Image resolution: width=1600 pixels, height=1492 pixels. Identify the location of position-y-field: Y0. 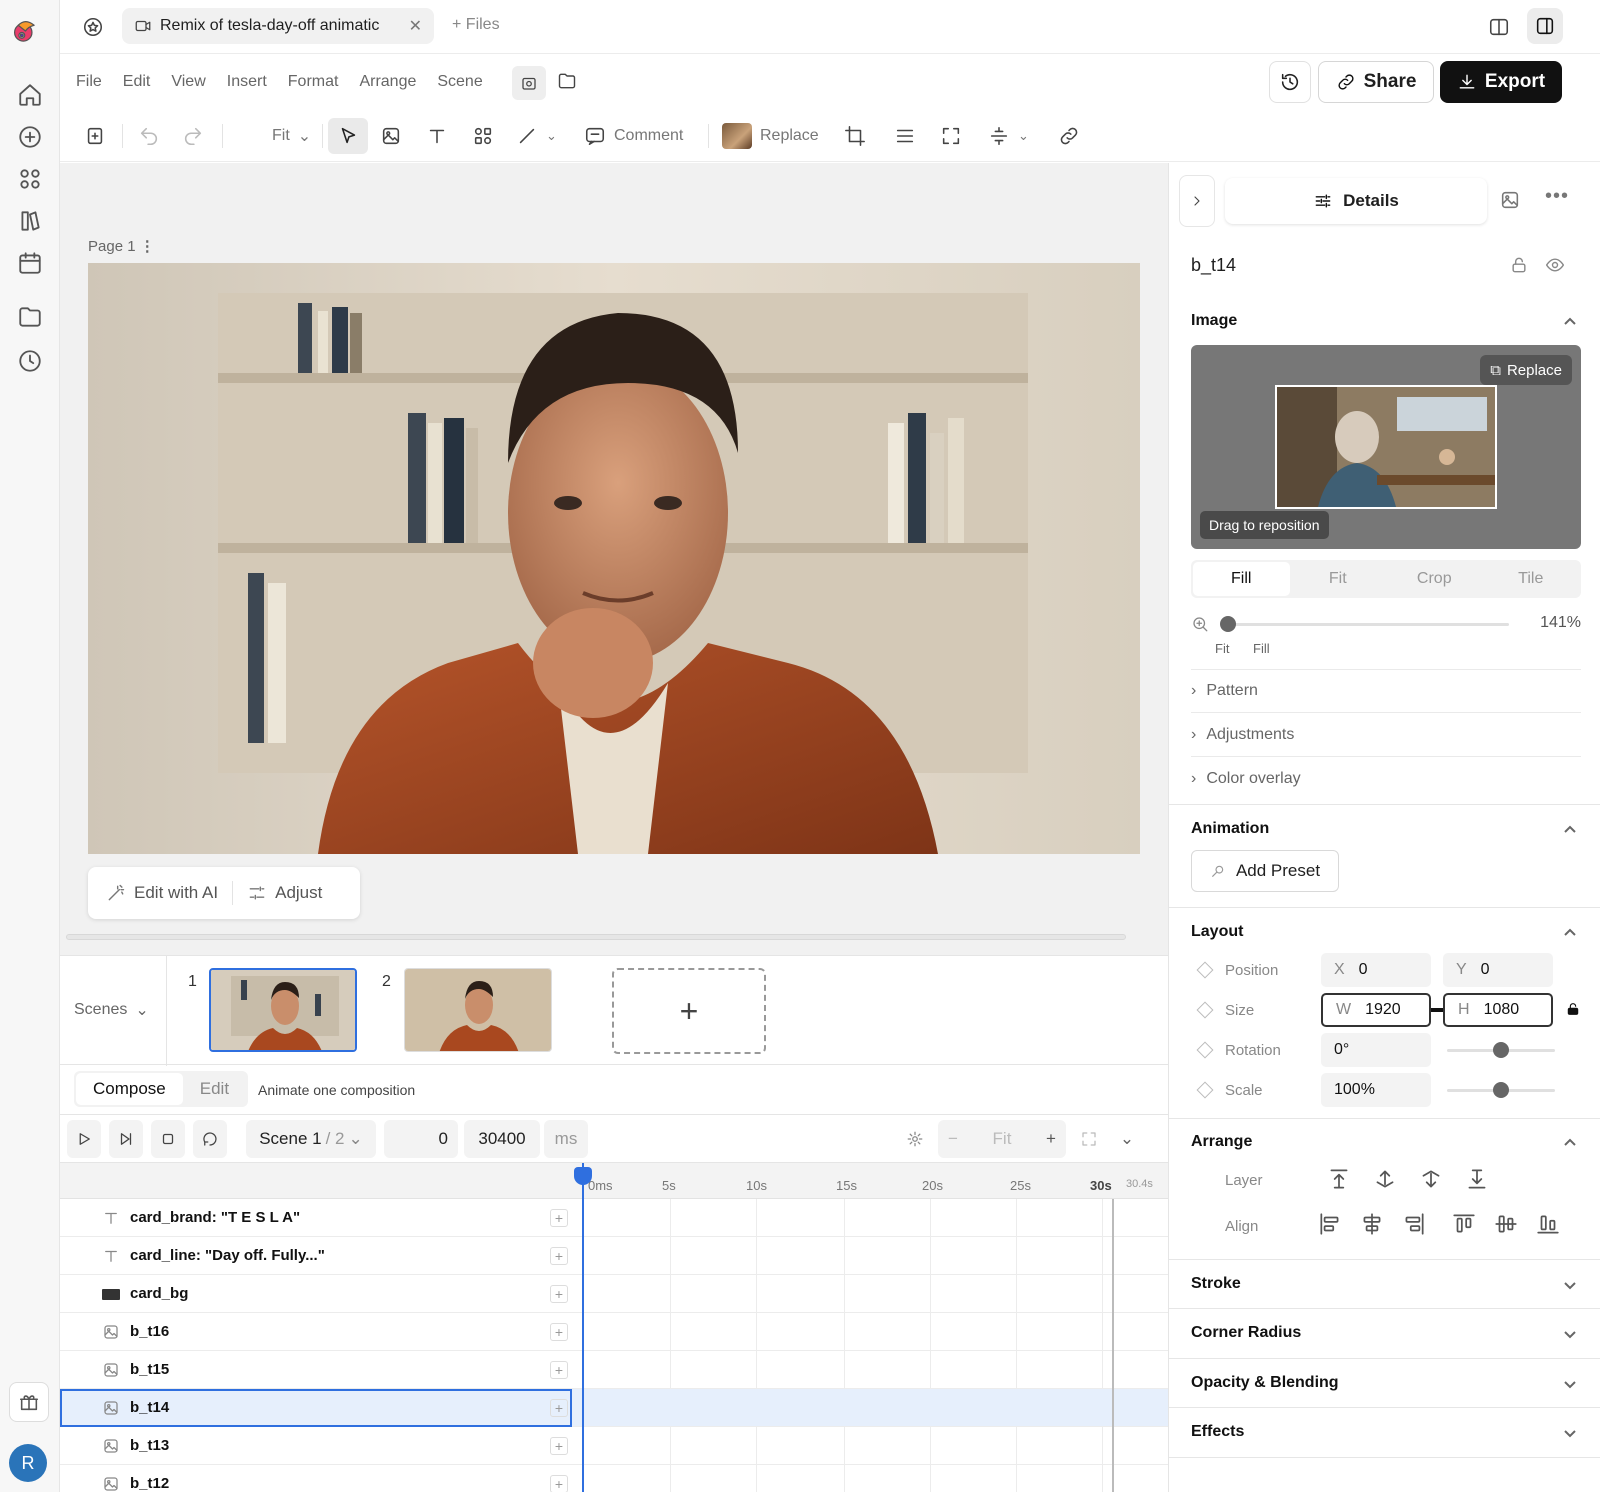
(1498, 970).